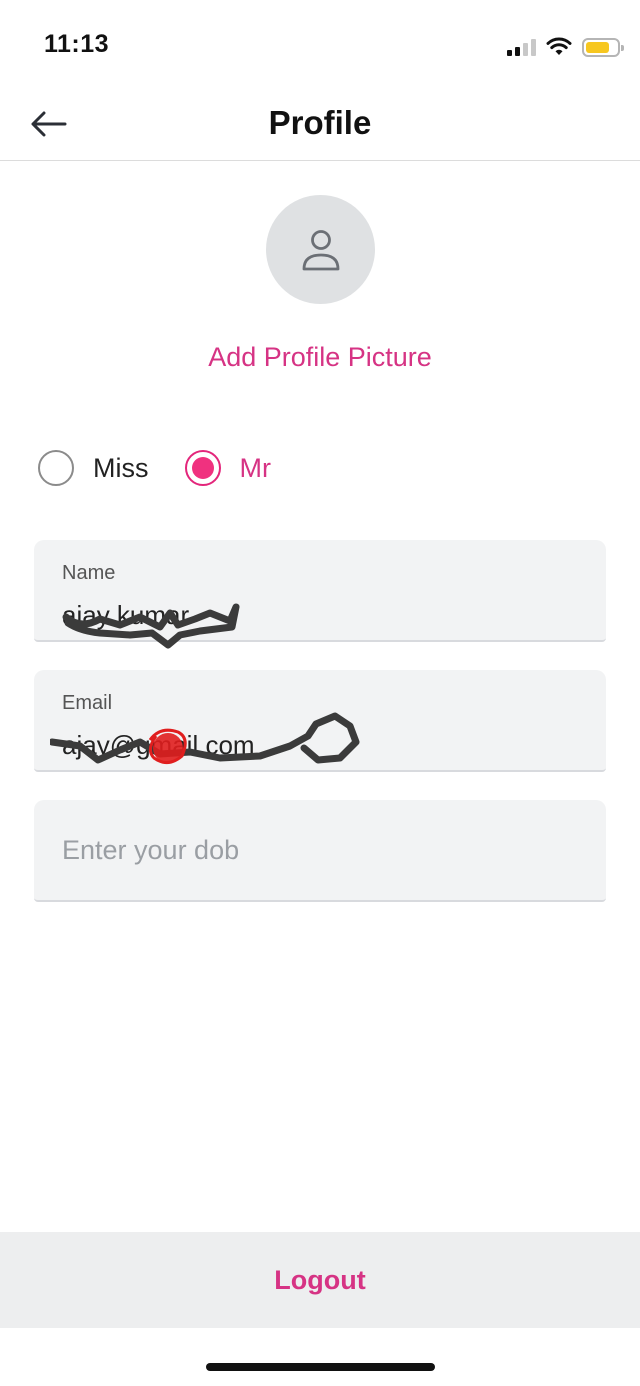 This screenshot has width=640, height=1386. Describe the element at coordinates (320, 1367) in the screenshot. I see `home-indicator` at that location.